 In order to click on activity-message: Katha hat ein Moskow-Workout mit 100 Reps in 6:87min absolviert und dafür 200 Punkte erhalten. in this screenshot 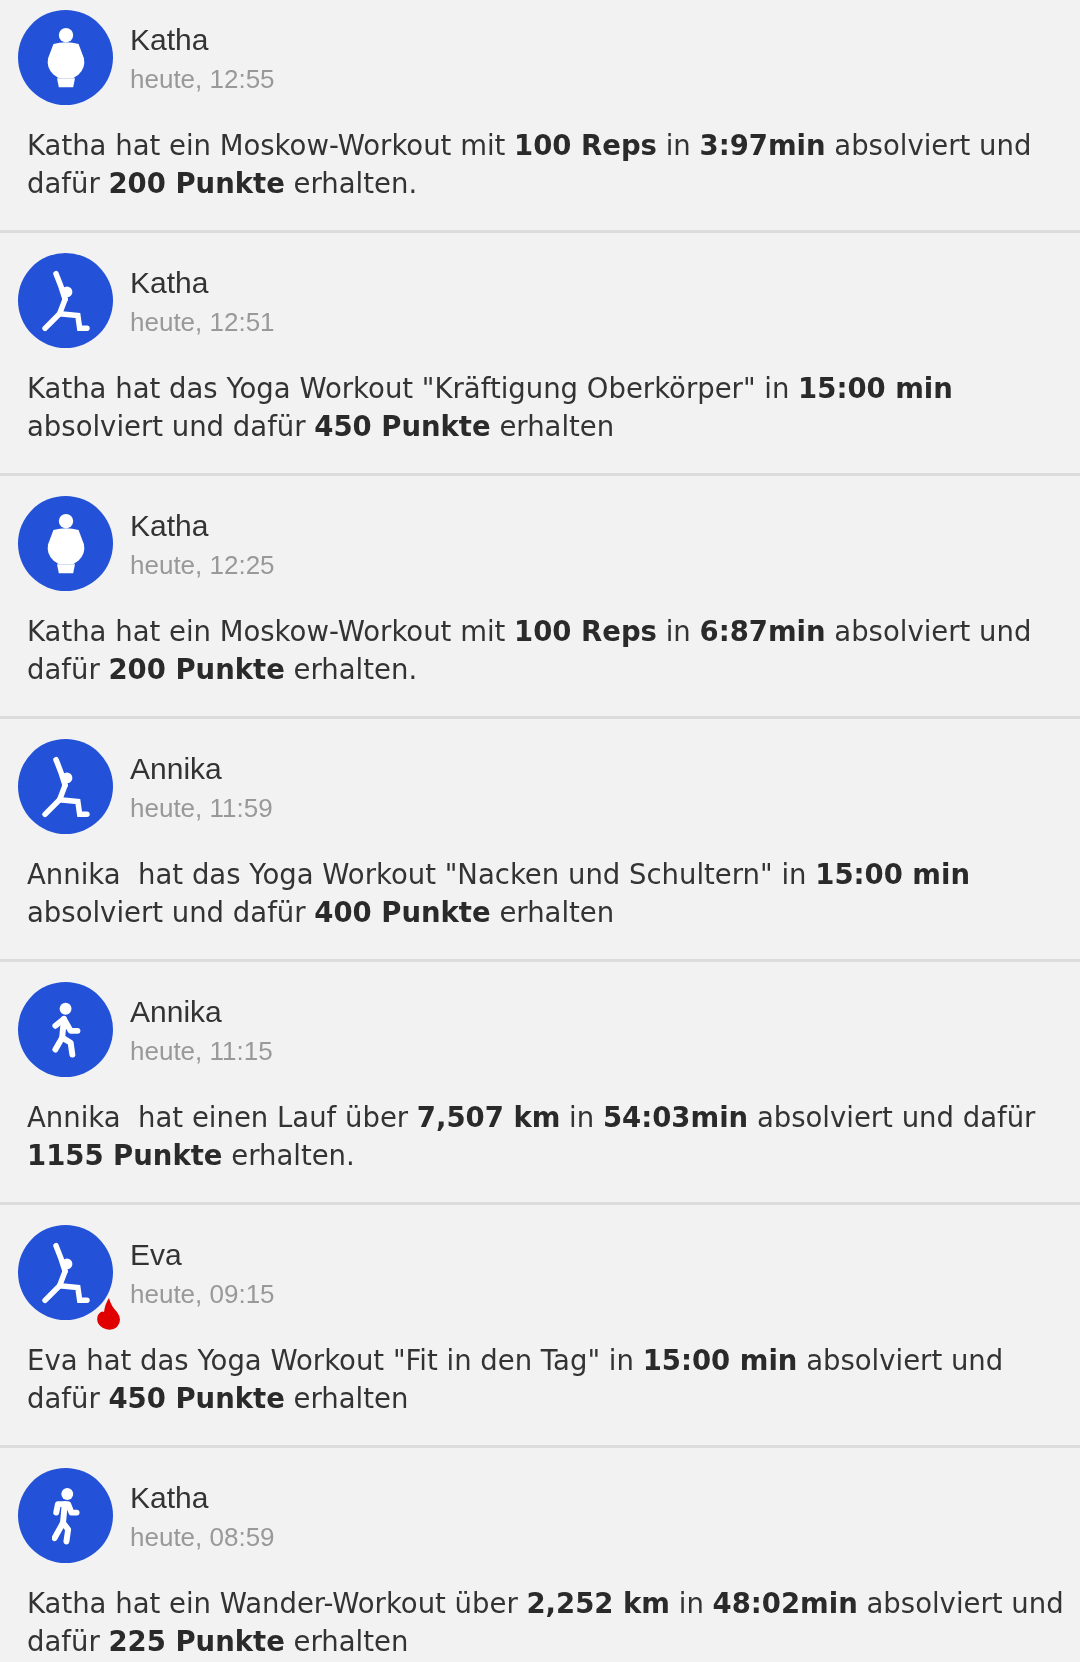, I will do `click(530, 650)`.